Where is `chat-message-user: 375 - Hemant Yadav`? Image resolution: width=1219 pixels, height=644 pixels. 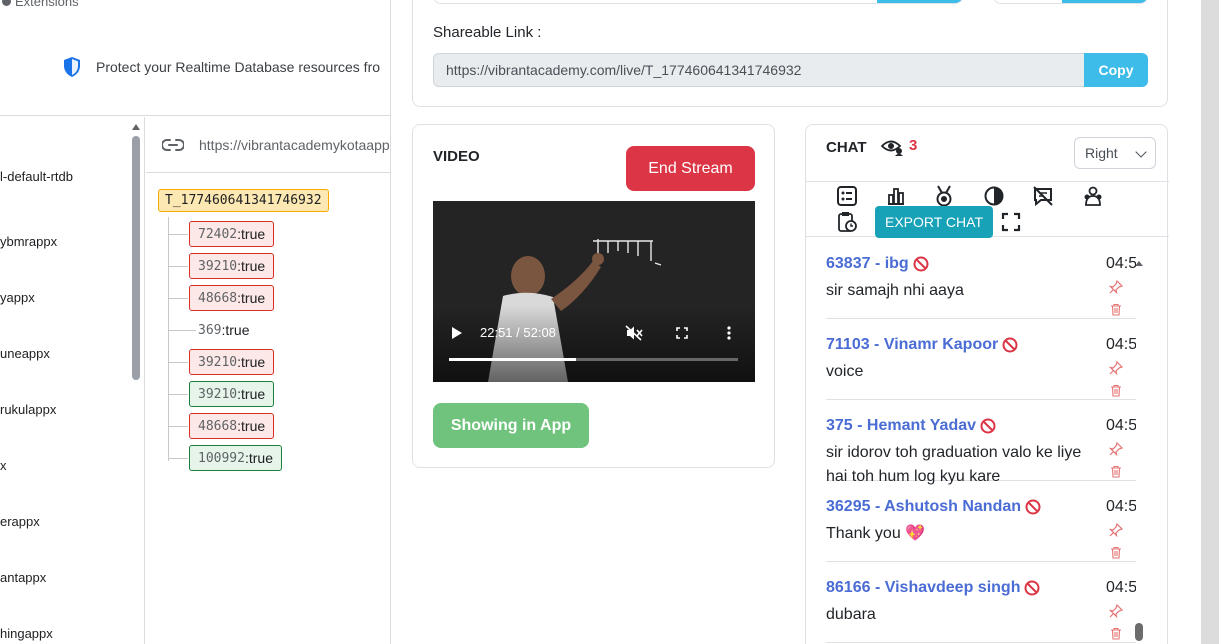
chat-message-user: 375 - Hemant Yadav is located at coordinates (911, 426).